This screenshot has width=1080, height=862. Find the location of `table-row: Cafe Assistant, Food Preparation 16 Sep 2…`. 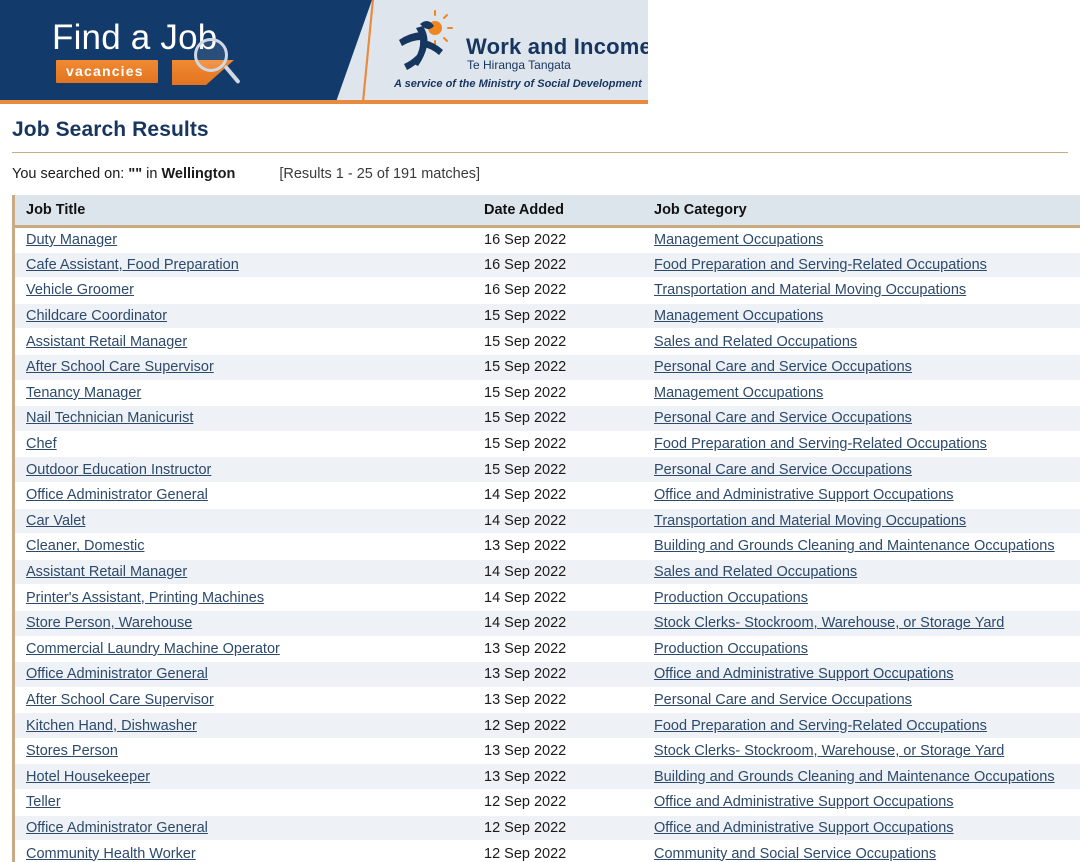

table-row: Cafe Assistant, Food Preparation 16 Sep 2… is located at coordinates (547, 265).